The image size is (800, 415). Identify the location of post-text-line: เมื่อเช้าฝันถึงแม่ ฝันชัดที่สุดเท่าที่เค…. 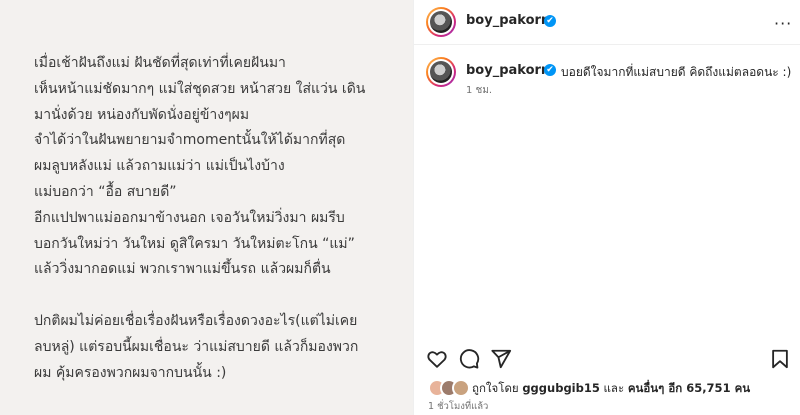
(160, 63).